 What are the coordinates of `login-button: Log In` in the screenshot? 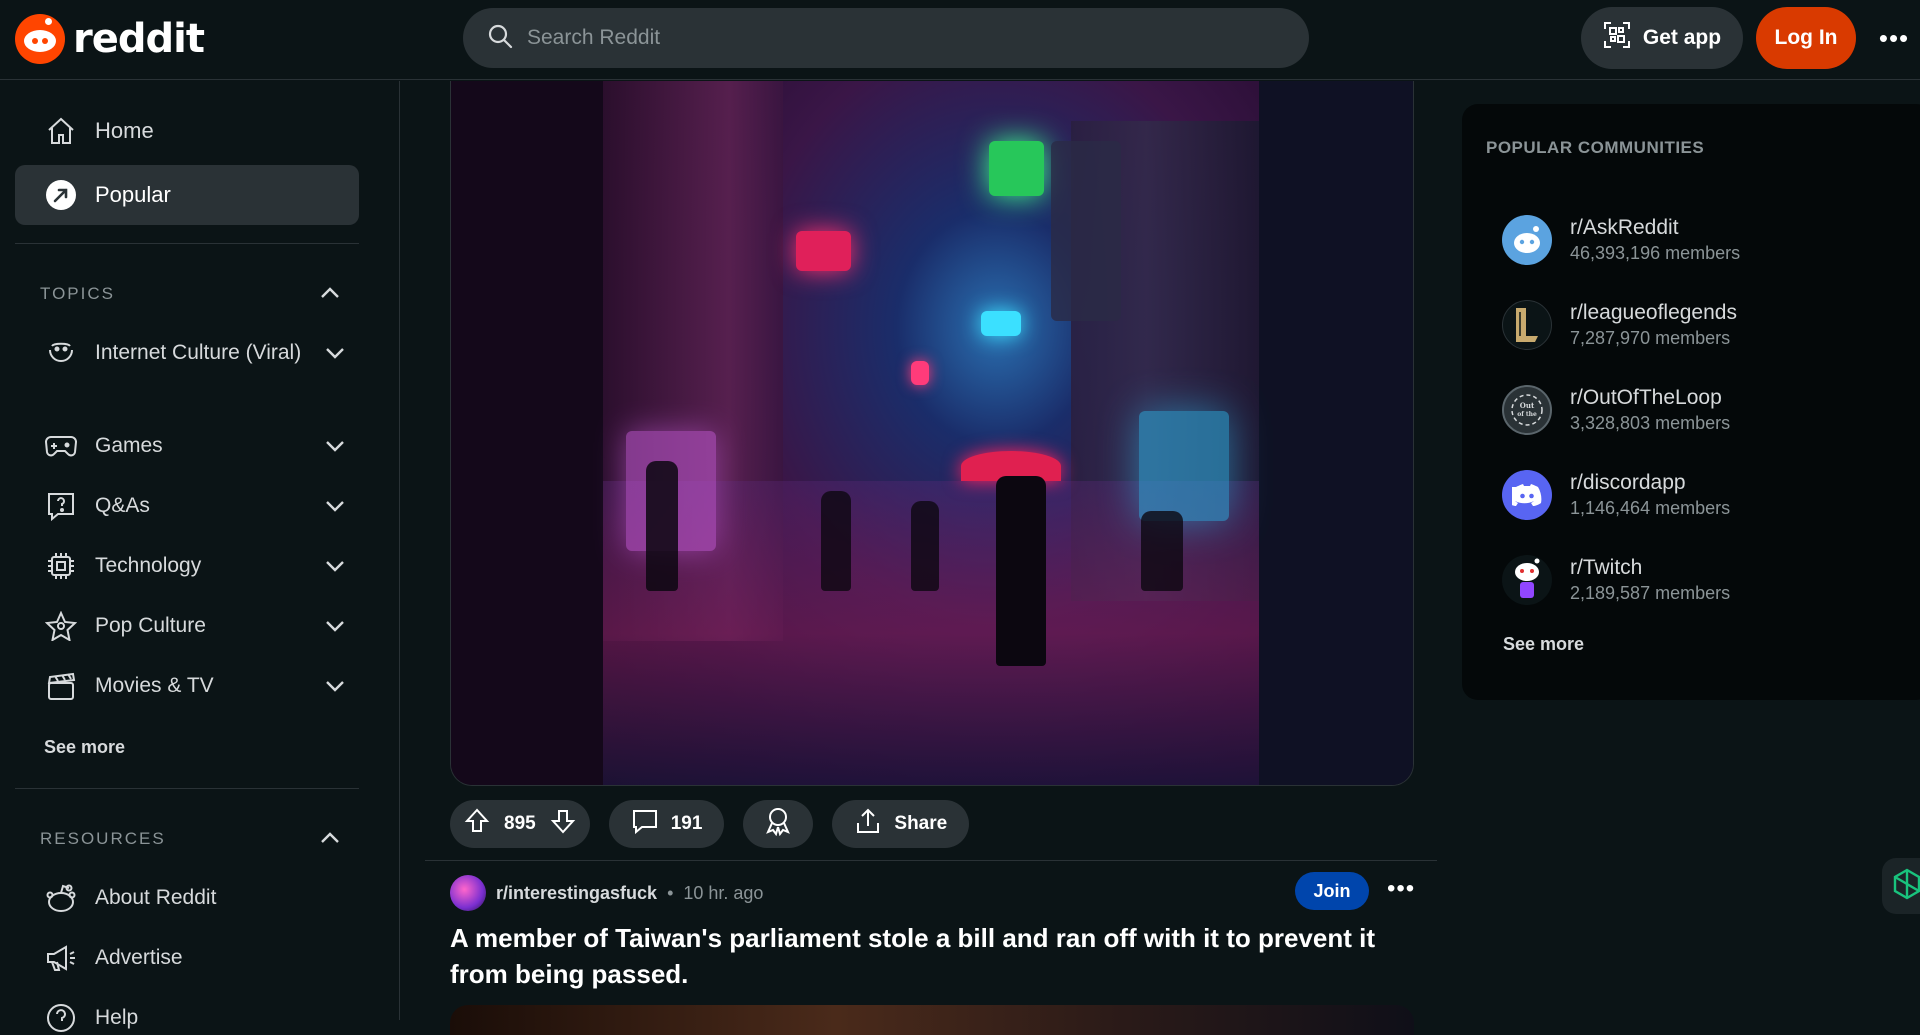 It's located at (1806, 38).